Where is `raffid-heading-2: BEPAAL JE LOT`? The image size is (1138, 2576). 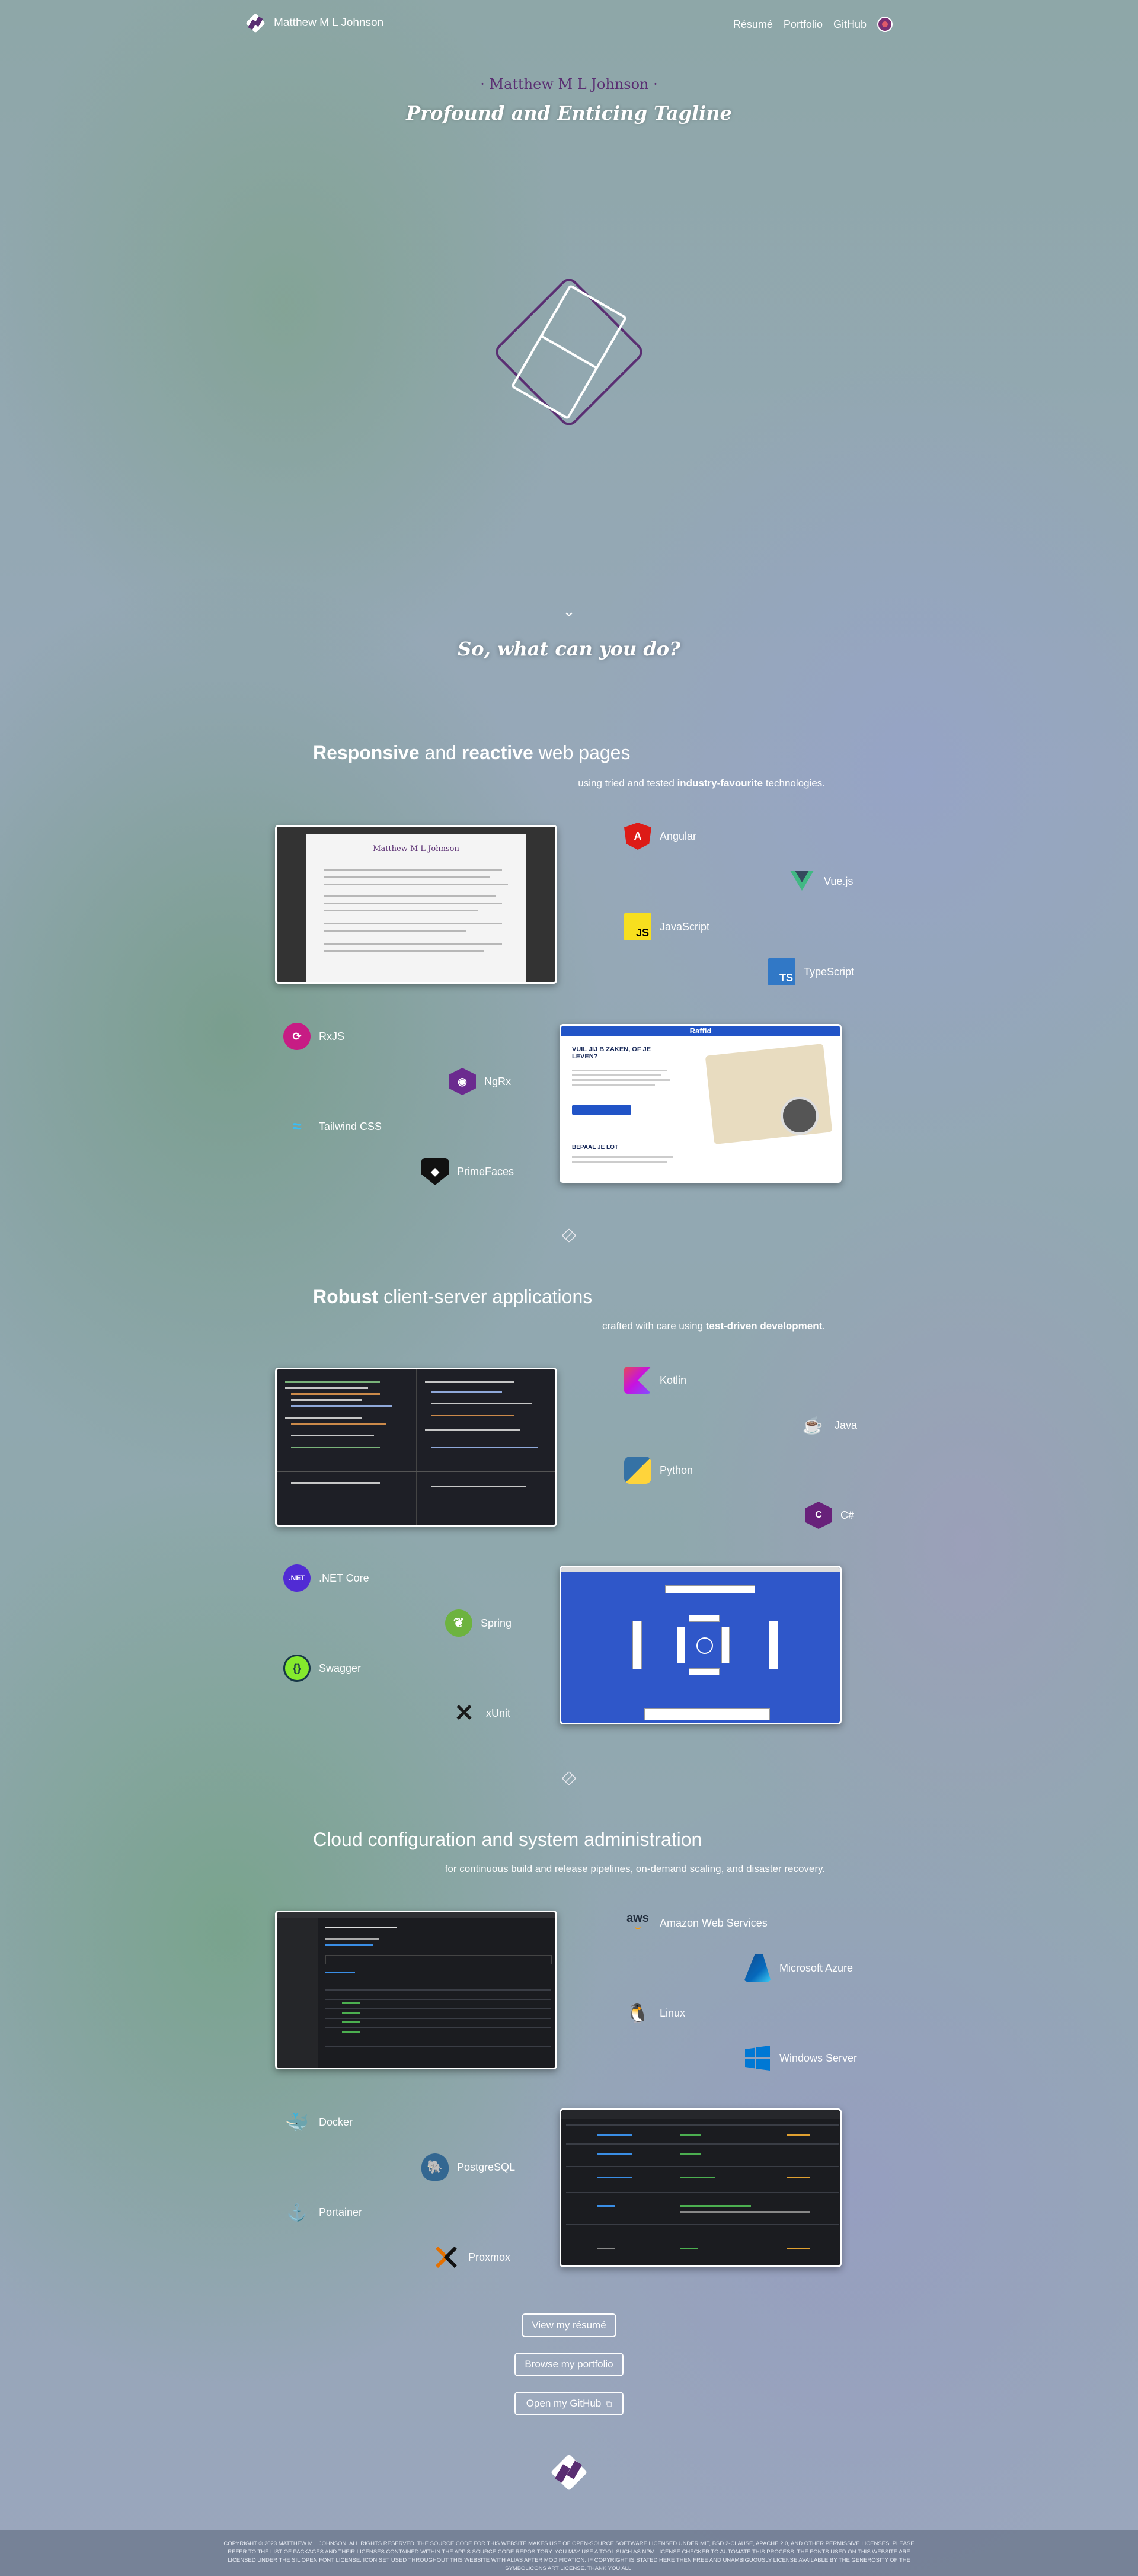
raffid-heading-2: BEPAAL JE LOT is located at coordinates (595, 1147).